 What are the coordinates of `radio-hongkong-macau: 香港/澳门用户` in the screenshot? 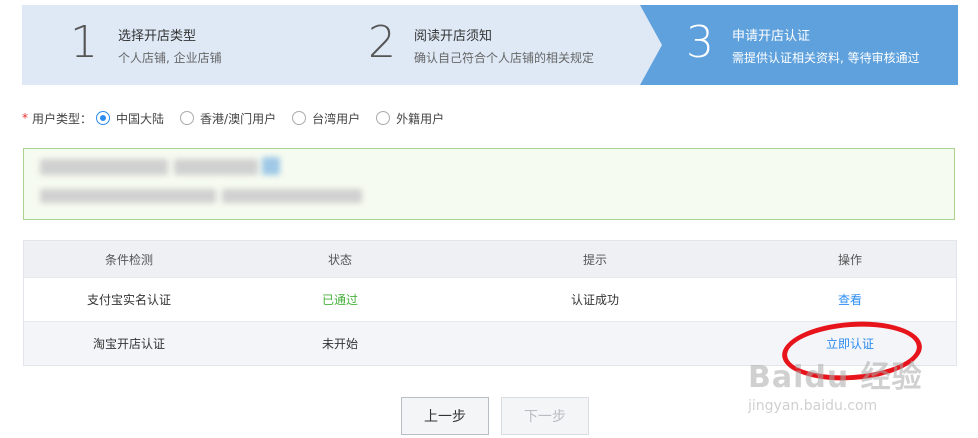 It's located at (228, 118).